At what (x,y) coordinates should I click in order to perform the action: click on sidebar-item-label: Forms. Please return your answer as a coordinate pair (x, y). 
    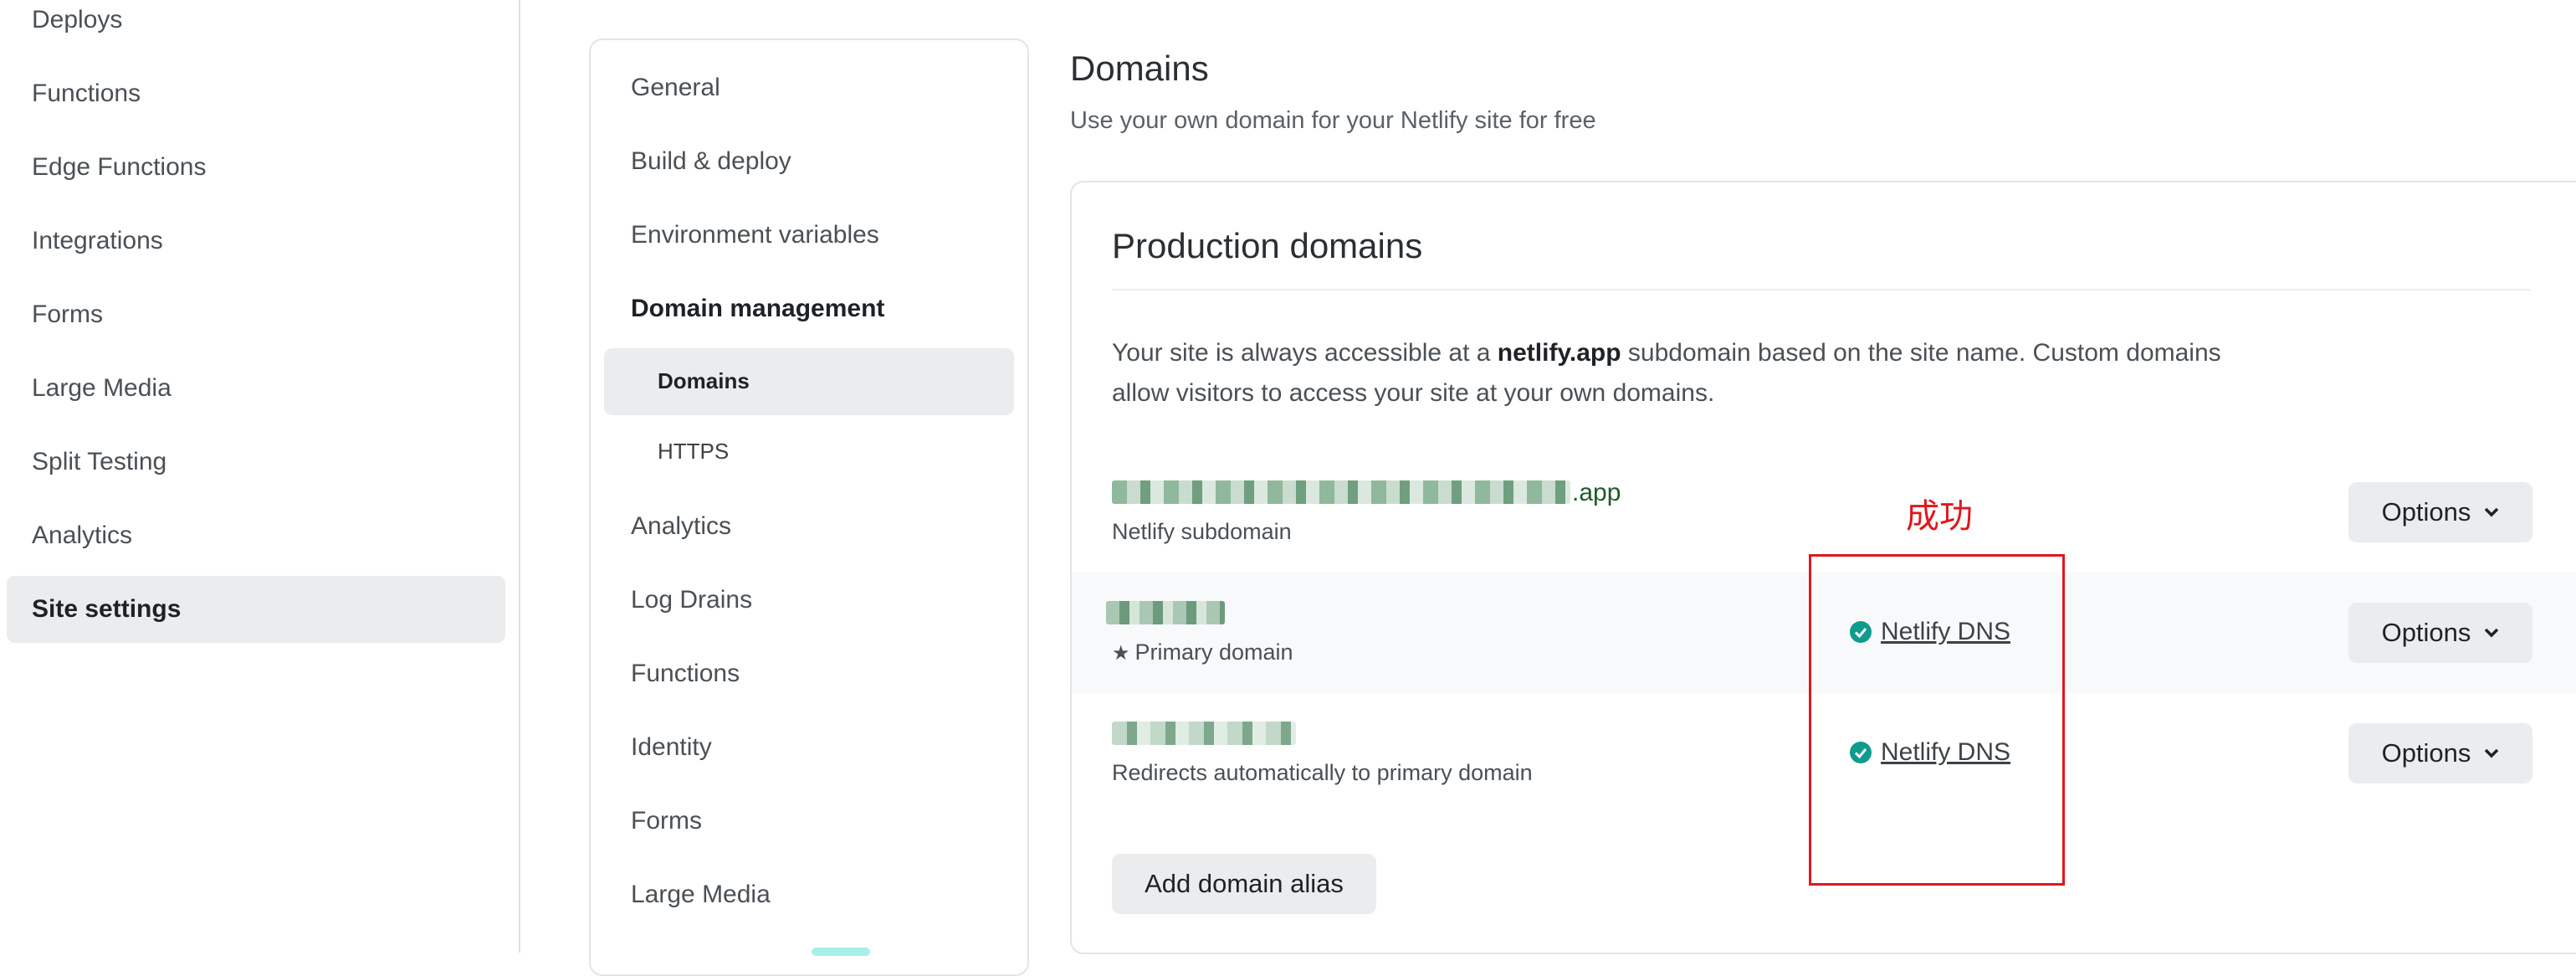
    Looking at the image, I should click on (68, 315).